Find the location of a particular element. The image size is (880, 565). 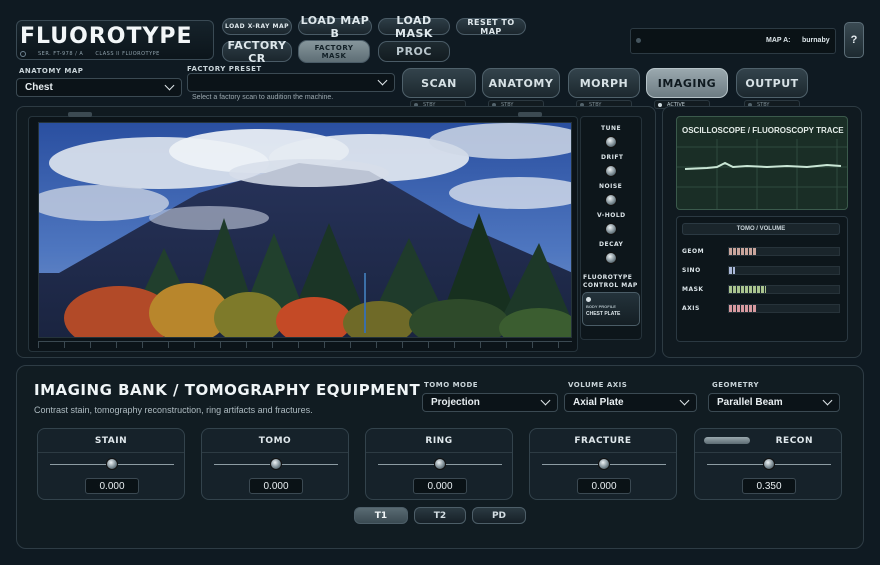

v-hold-knob is located at coordinates (611, 229).